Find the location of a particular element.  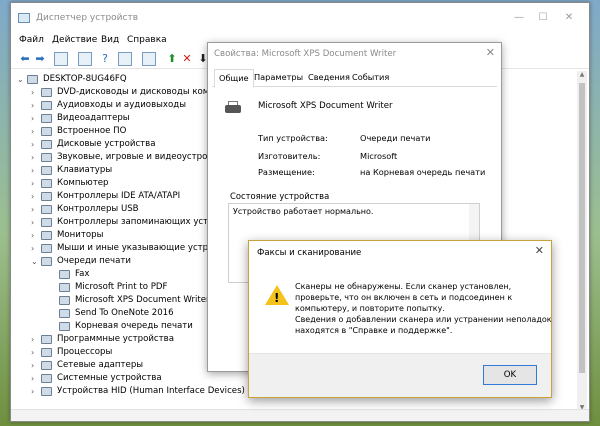

ide-controller-icon is located at coordinates (46, 196).